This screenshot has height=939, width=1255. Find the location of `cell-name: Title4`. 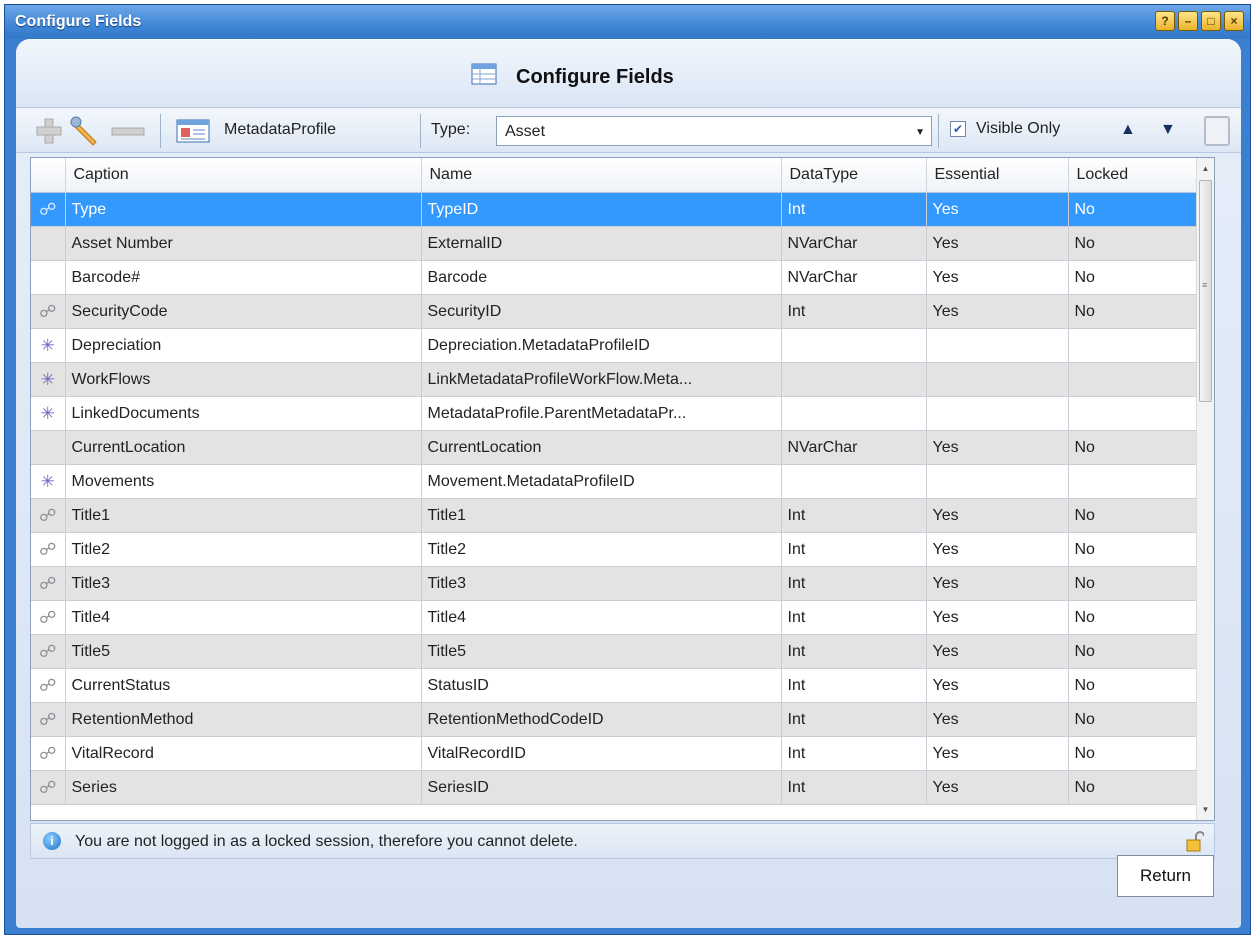

cell-name: Title4 is located at coordinates (601, 617).